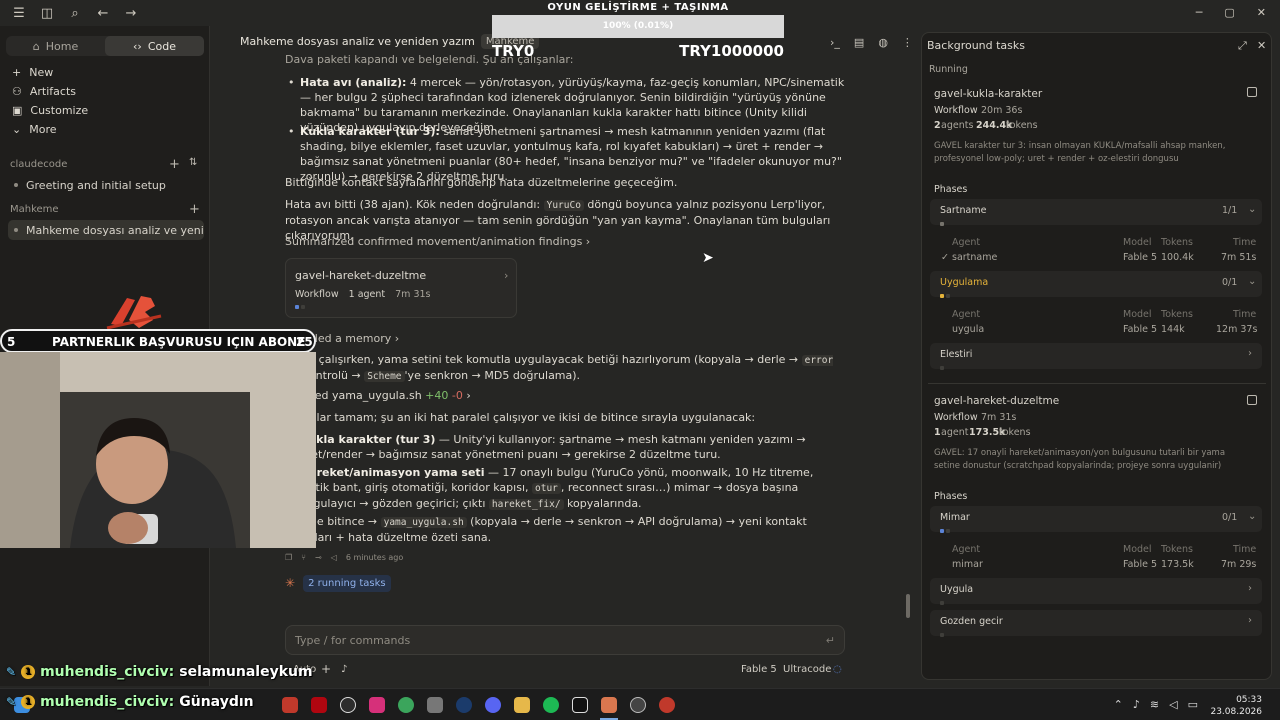 The height and width of the screenshot is (720, 1280). I want to click on minimize-button: ─, so click(1199, 12).